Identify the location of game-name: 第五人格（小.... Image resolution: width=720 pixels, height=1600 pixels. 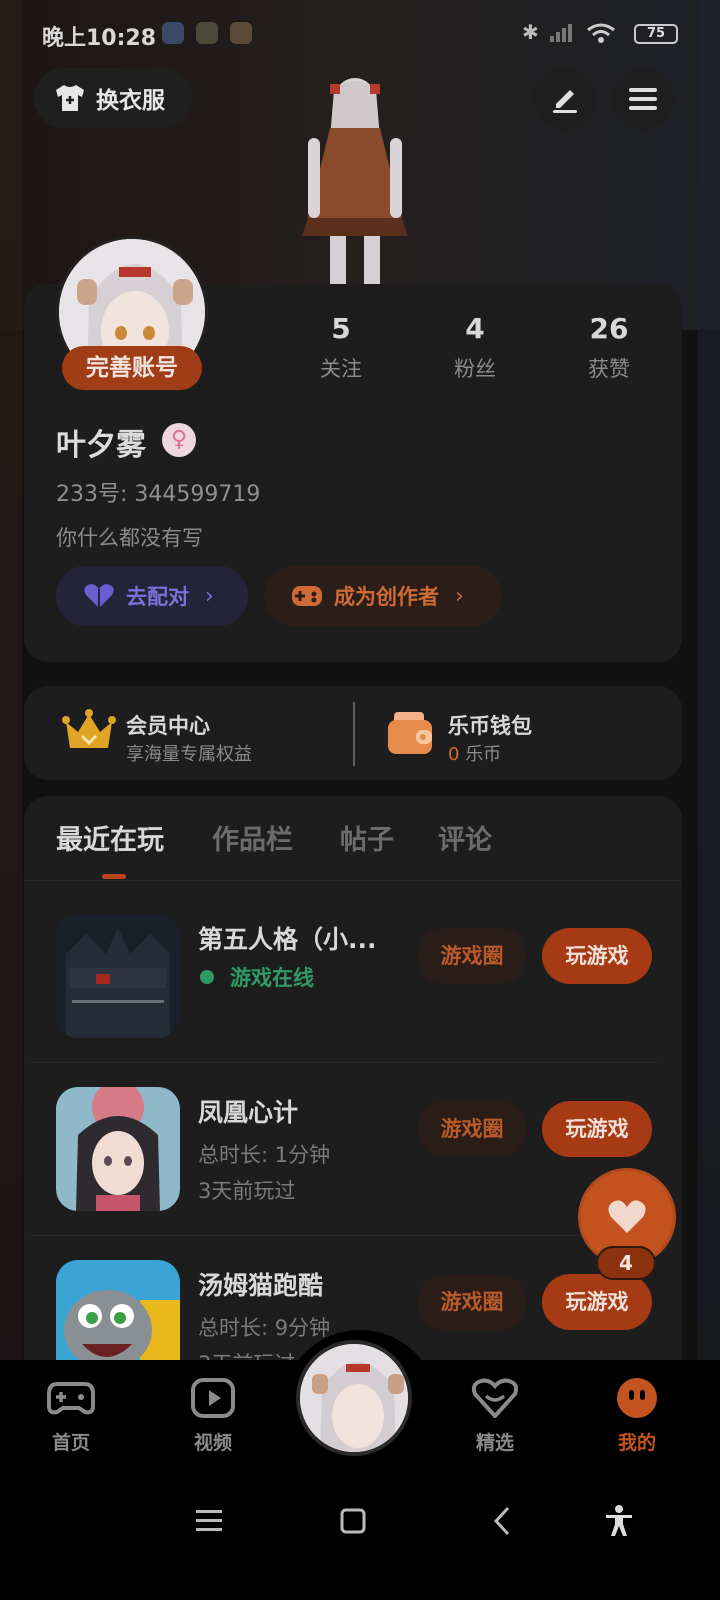
(287, 939).